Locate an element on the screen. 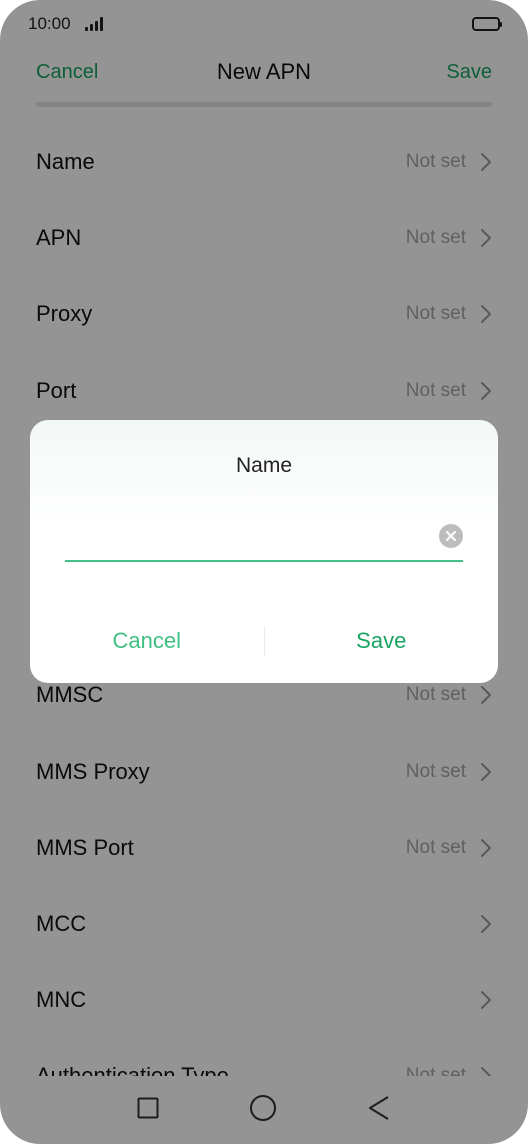  dialog-button-row: Cancel Save is located at coordinates (264, 641).